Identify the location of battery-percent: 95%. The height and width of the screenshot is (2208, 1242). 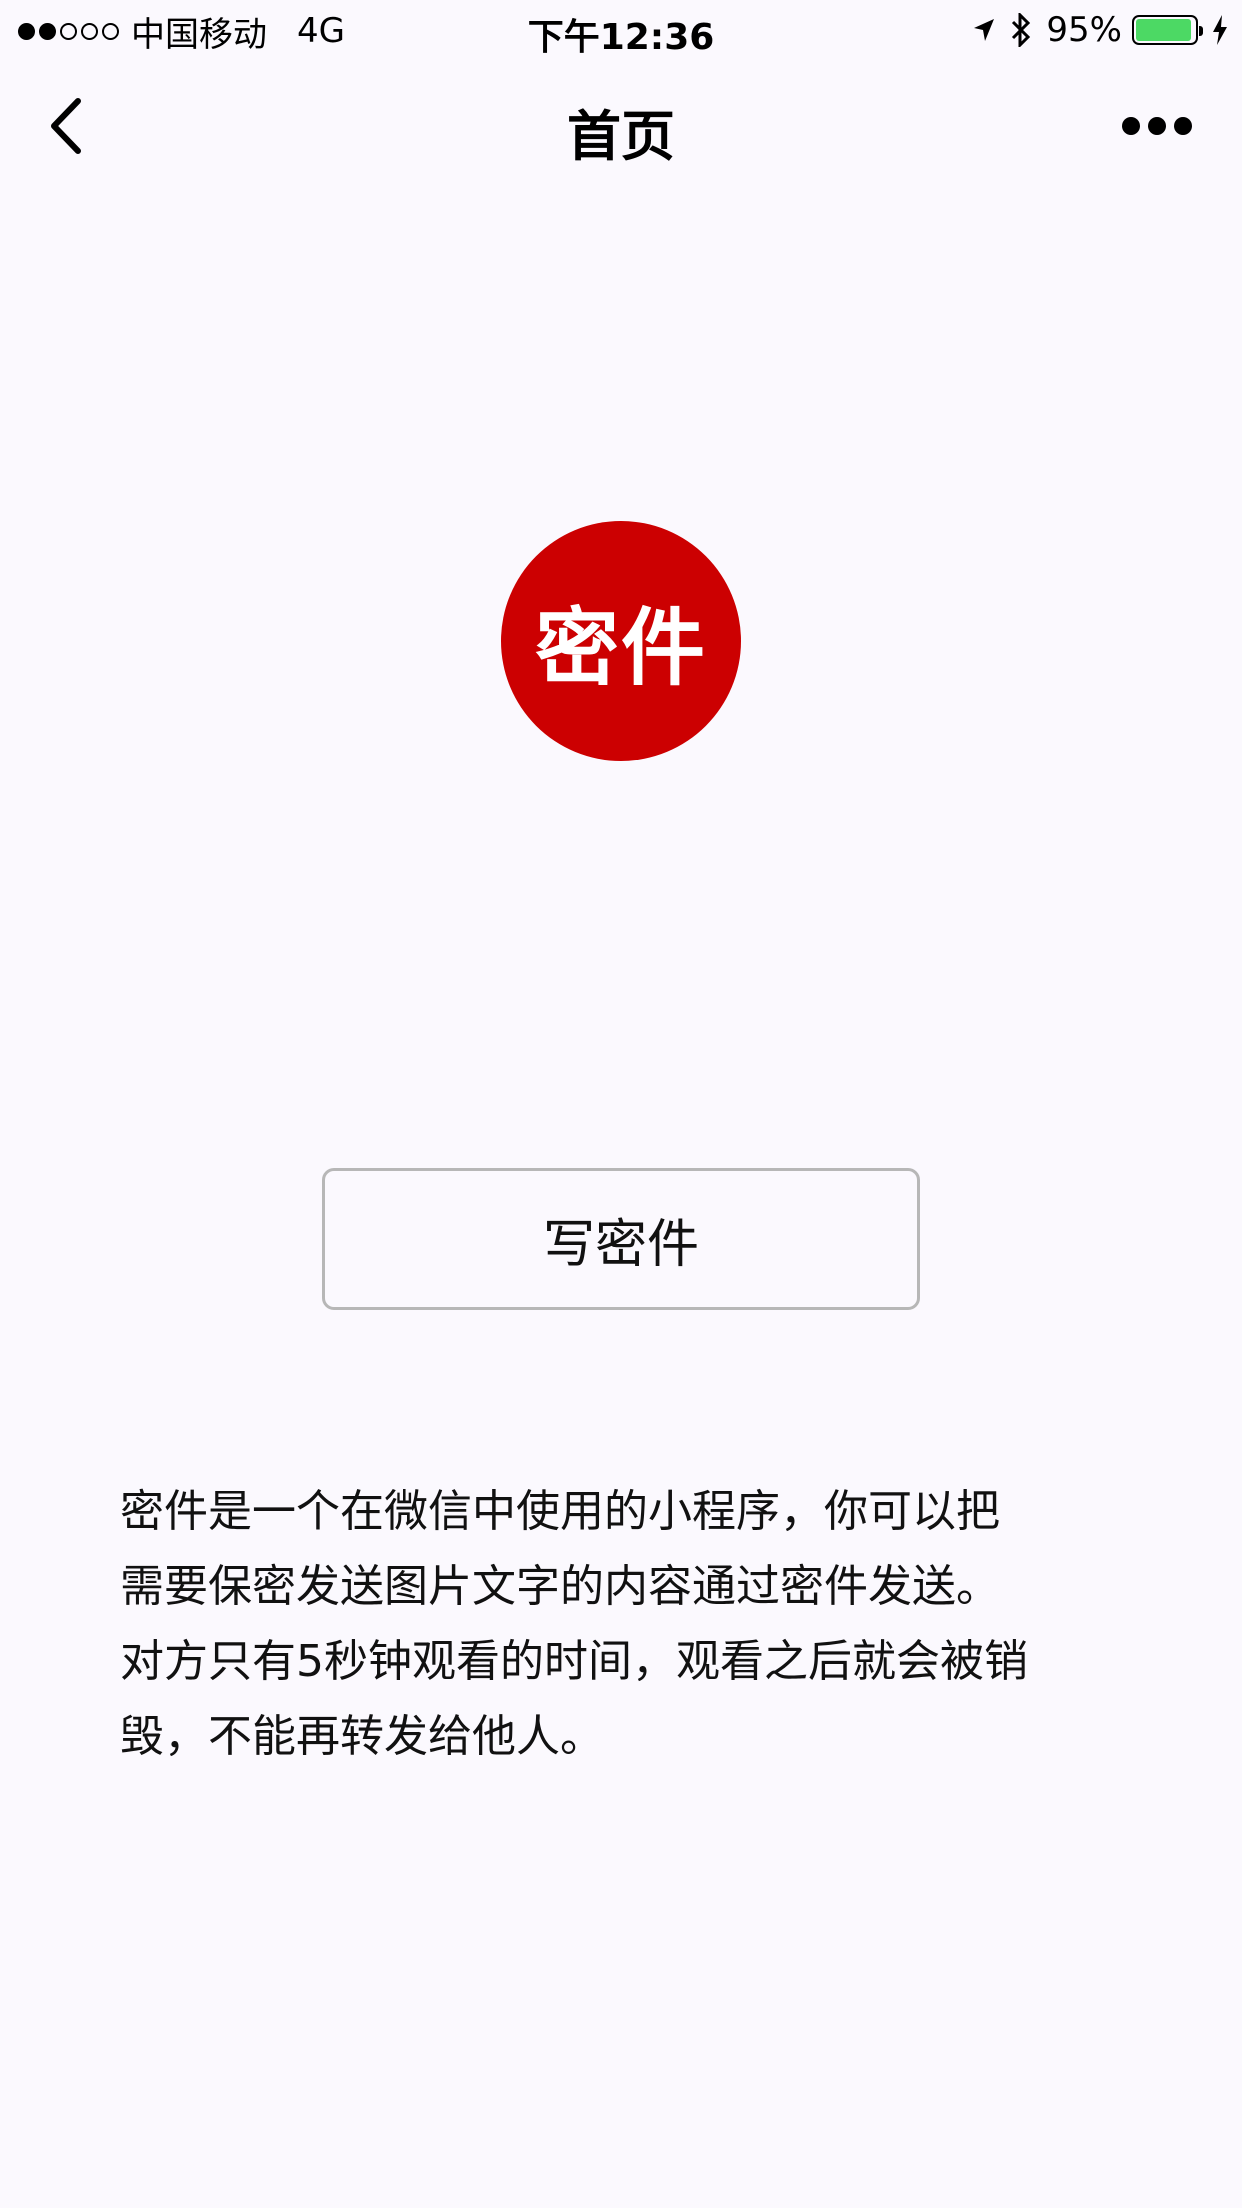
(1084, 30).